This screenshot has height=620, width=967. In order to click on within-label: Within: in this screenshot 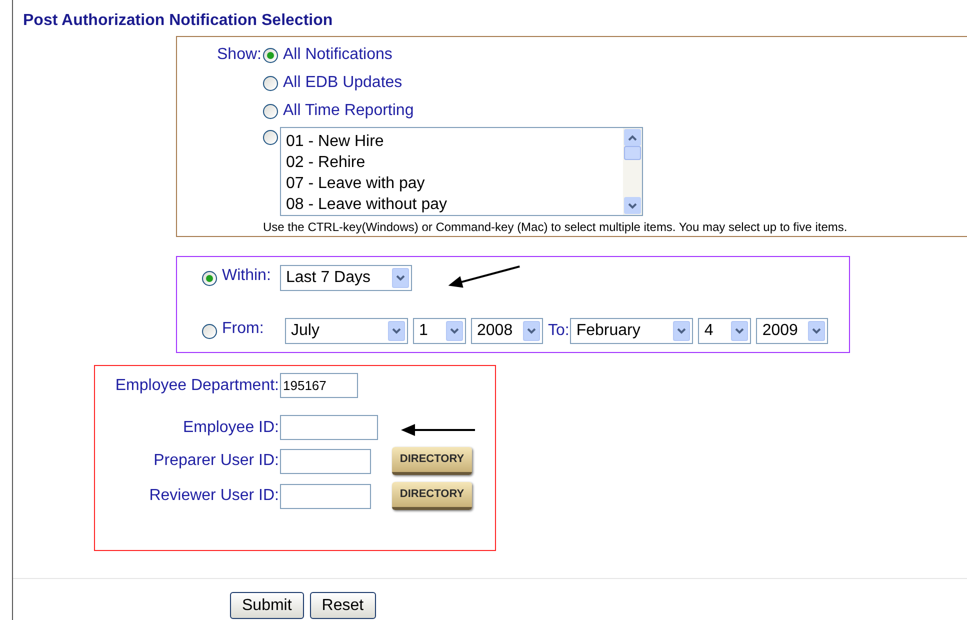, I will do `click(247, 276)`.